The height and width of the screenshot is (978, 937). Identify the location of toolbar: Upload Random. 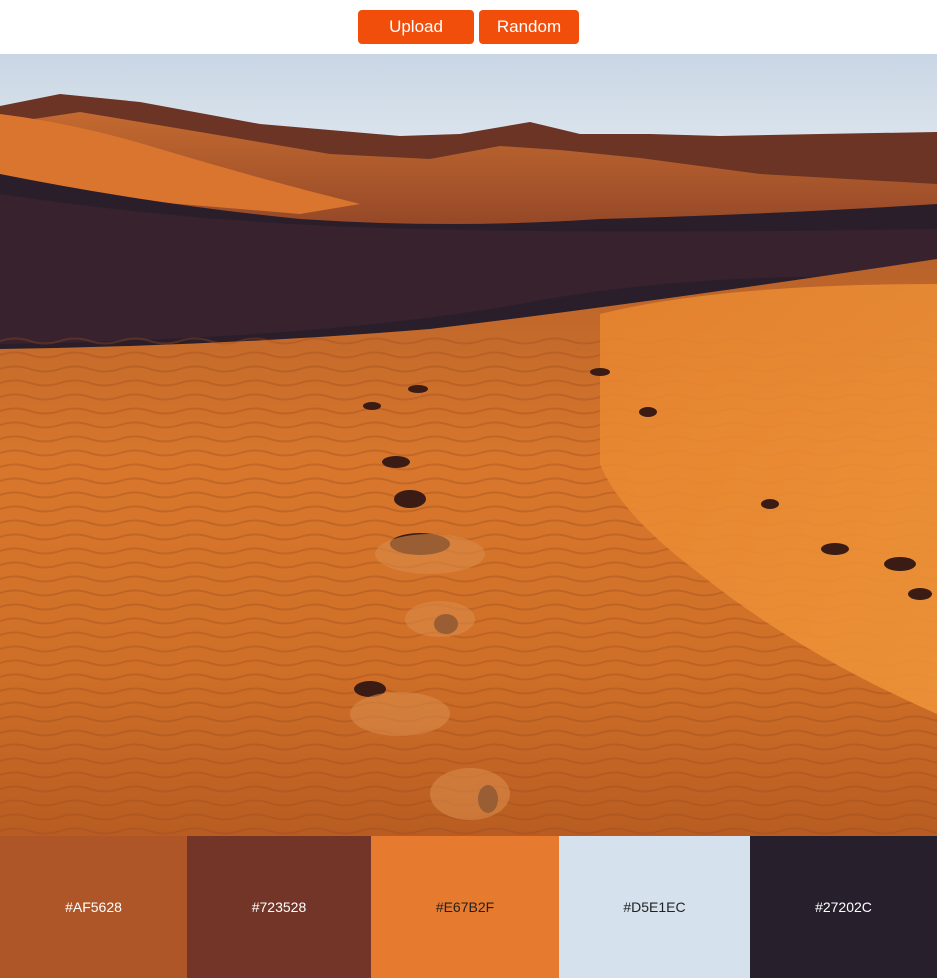
(468, 27).